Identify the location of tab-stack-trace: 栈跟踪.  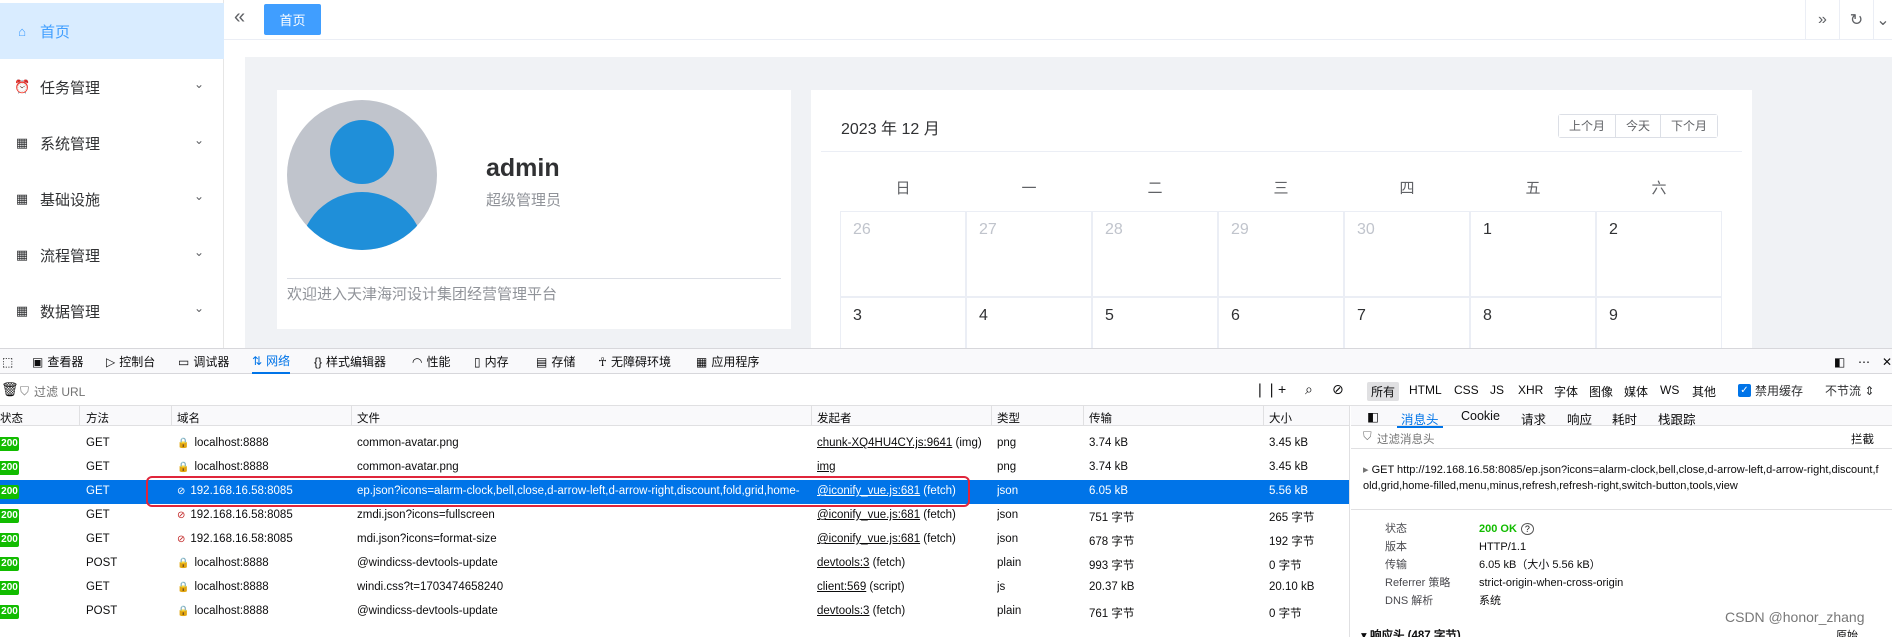
(1677, 418).